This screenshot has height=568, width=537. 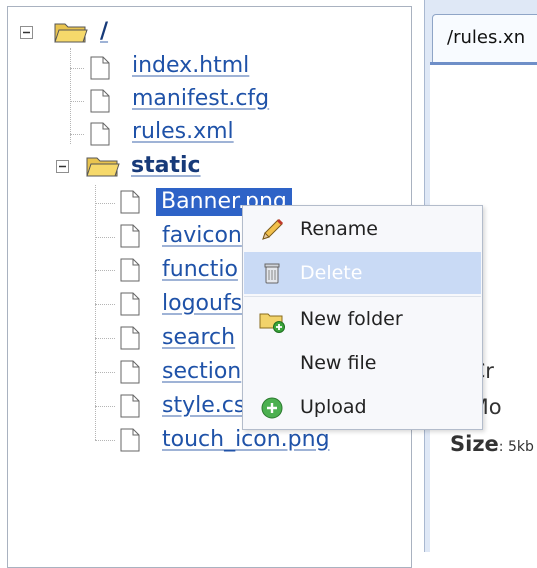 I want to click on tree-node-folder-static: static, so click(x=146, y=166).